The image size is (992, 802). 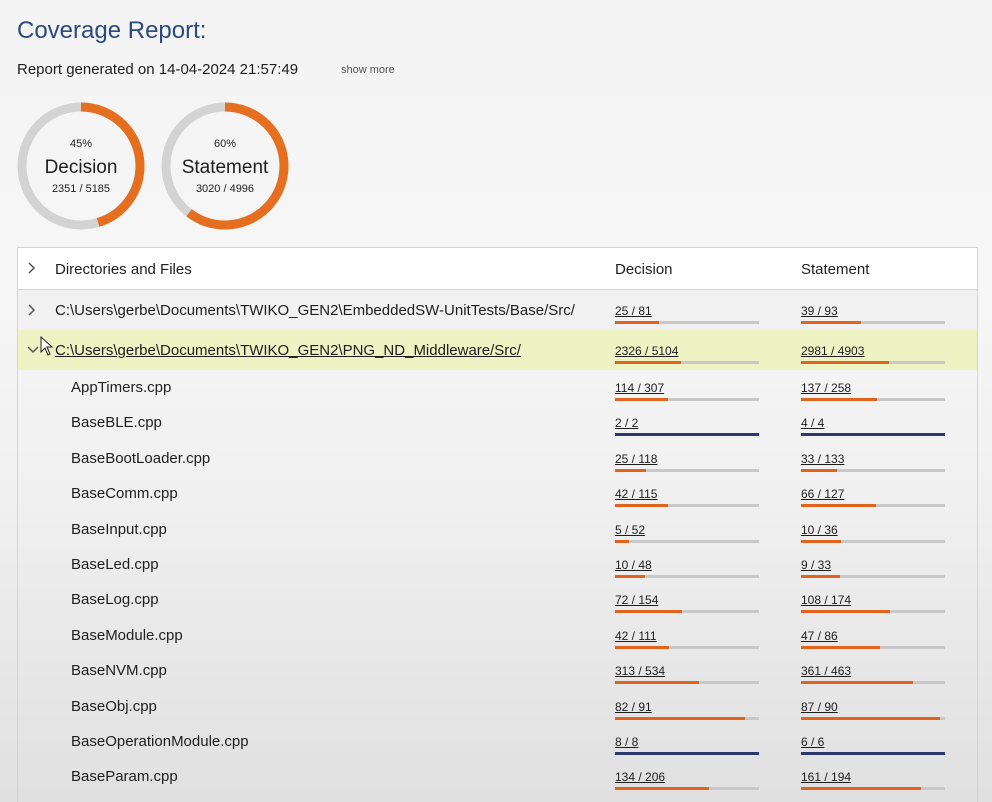 What do you see at coordinates (873, 354) in the screenshot?
I see `statement-metric: 2981 / 4903` at bounding box center [873, 354].